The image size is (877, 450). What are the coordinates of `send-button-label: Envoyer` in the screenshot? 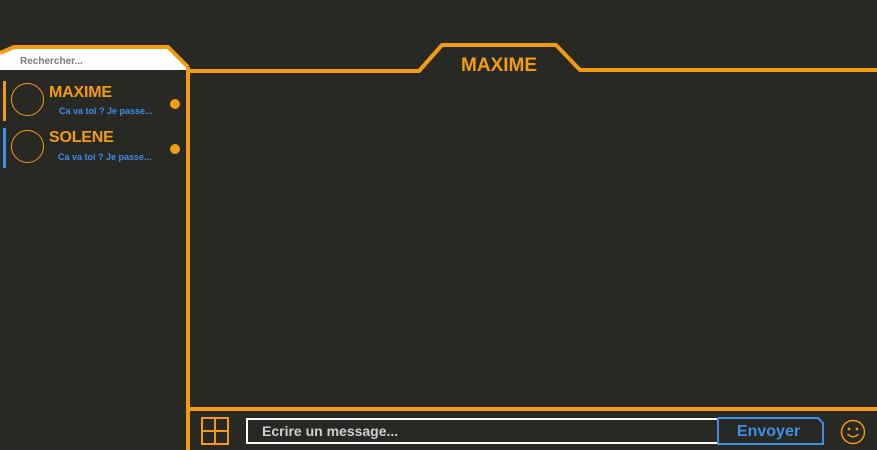 It's located at (768, 431).